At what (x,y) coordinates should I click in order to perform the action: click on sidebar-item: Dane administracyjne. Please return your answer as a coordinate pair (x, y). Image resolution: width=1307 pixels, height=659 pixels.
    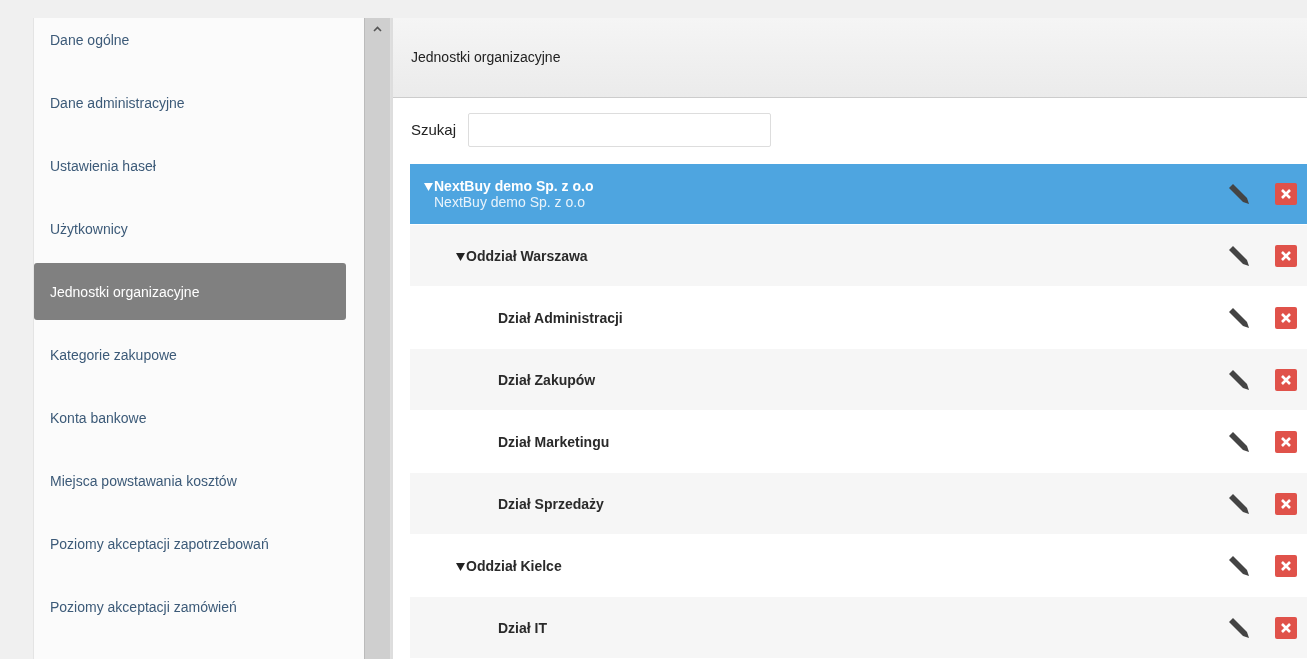
    Looking at the image, I should click on (190, 102).